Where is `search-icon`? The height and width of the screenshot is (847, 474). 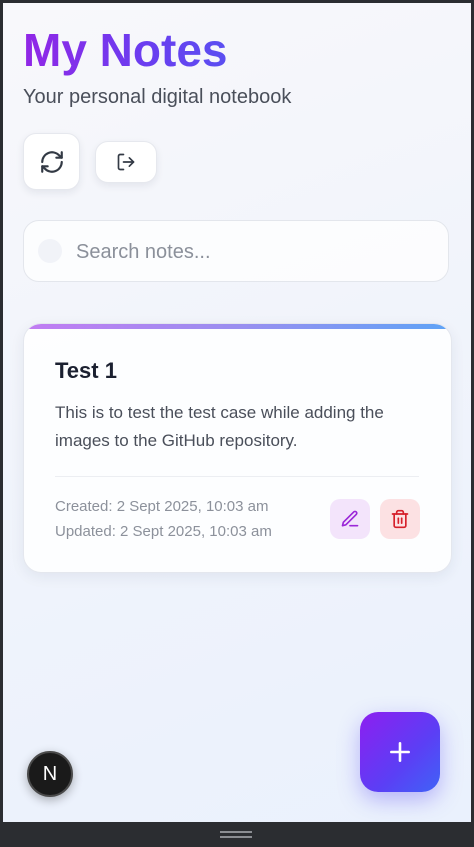 search-icon is located at coordinates (50, 251).